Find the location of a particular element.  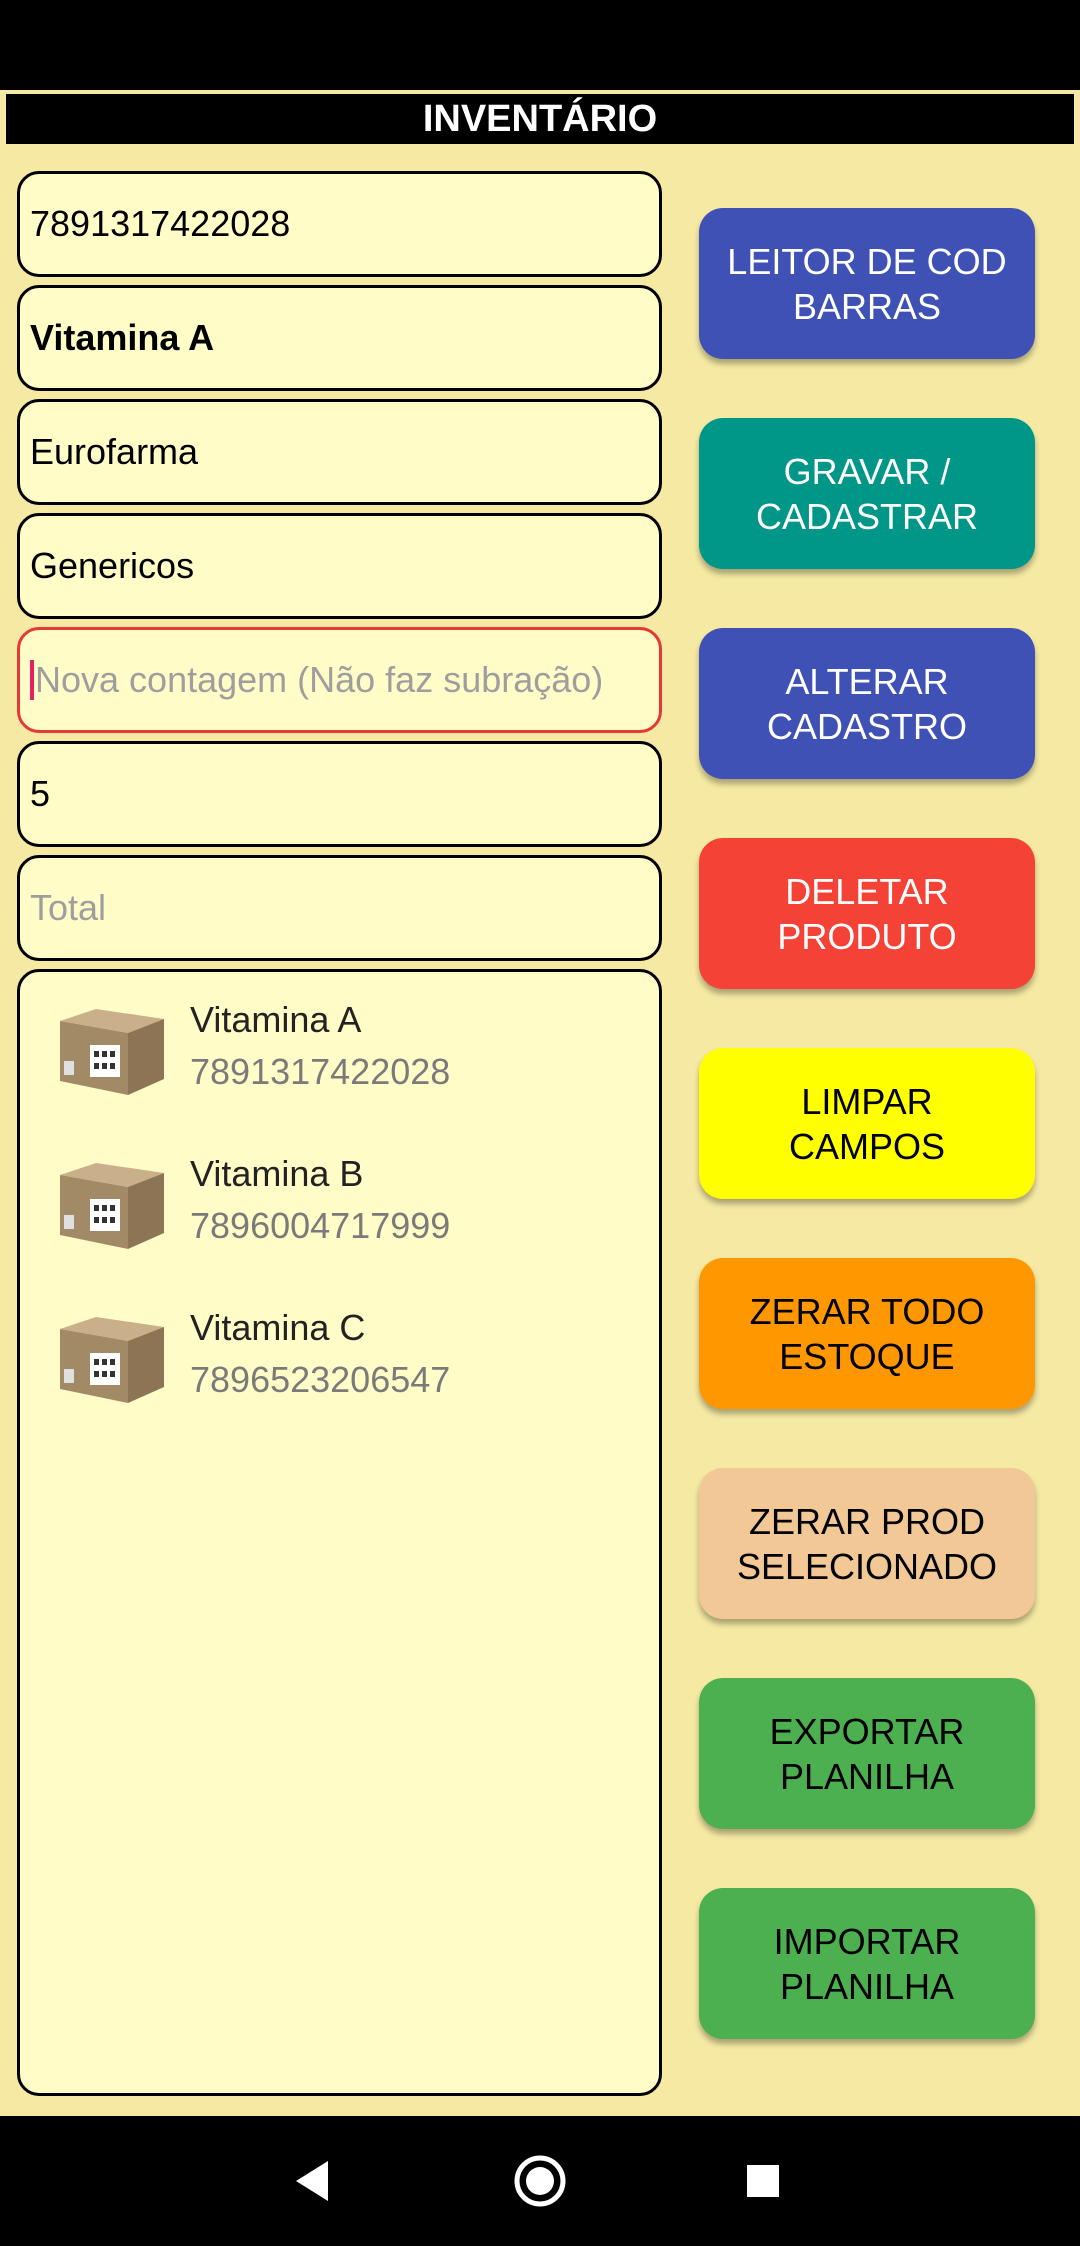

list-item: Vitamina A 7891317422028 is located at coordinates (338, 1059).